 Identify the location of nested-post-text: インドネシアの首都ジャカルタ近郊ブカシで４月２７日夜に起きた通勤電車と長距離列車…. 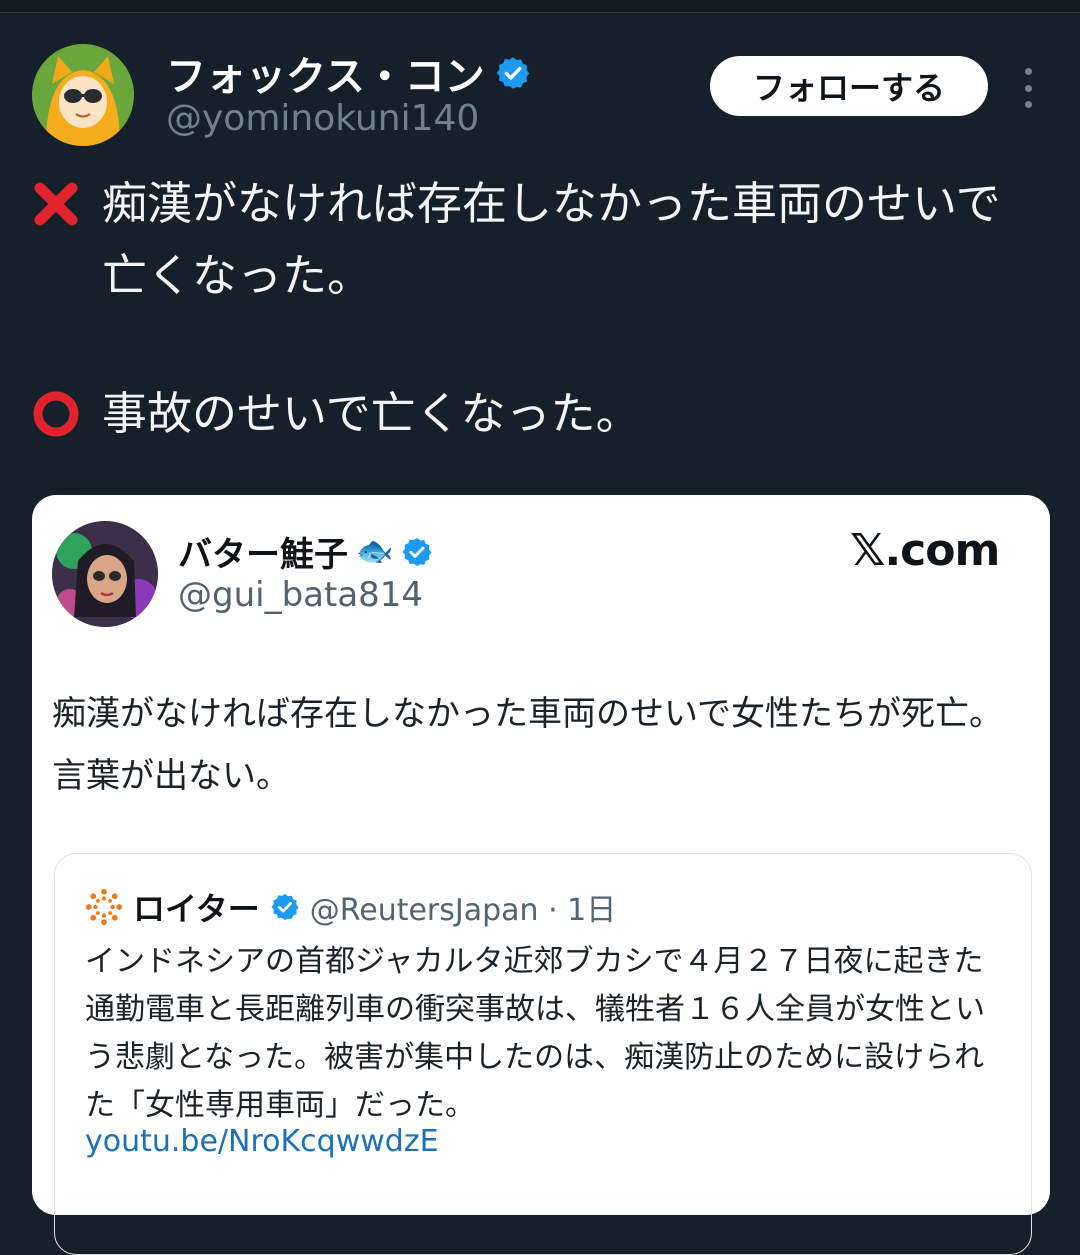
(535, 1033).